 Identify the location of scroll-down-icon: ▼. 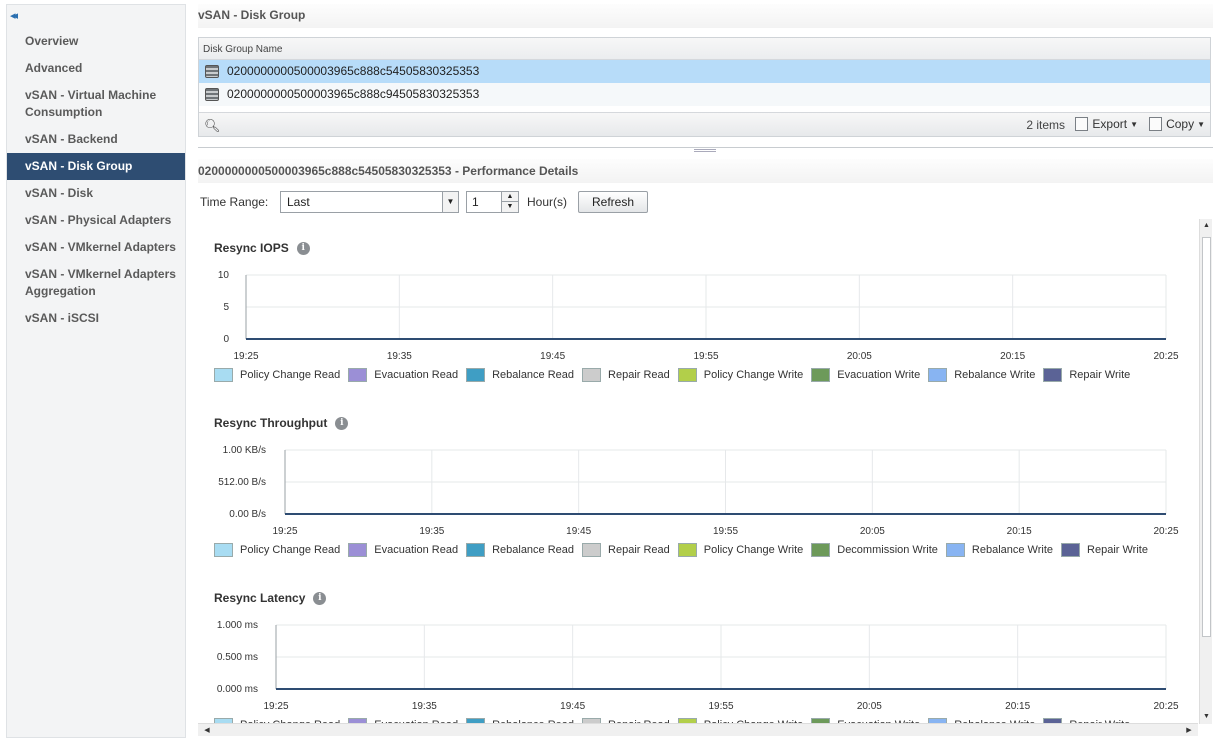
(1206, 717).